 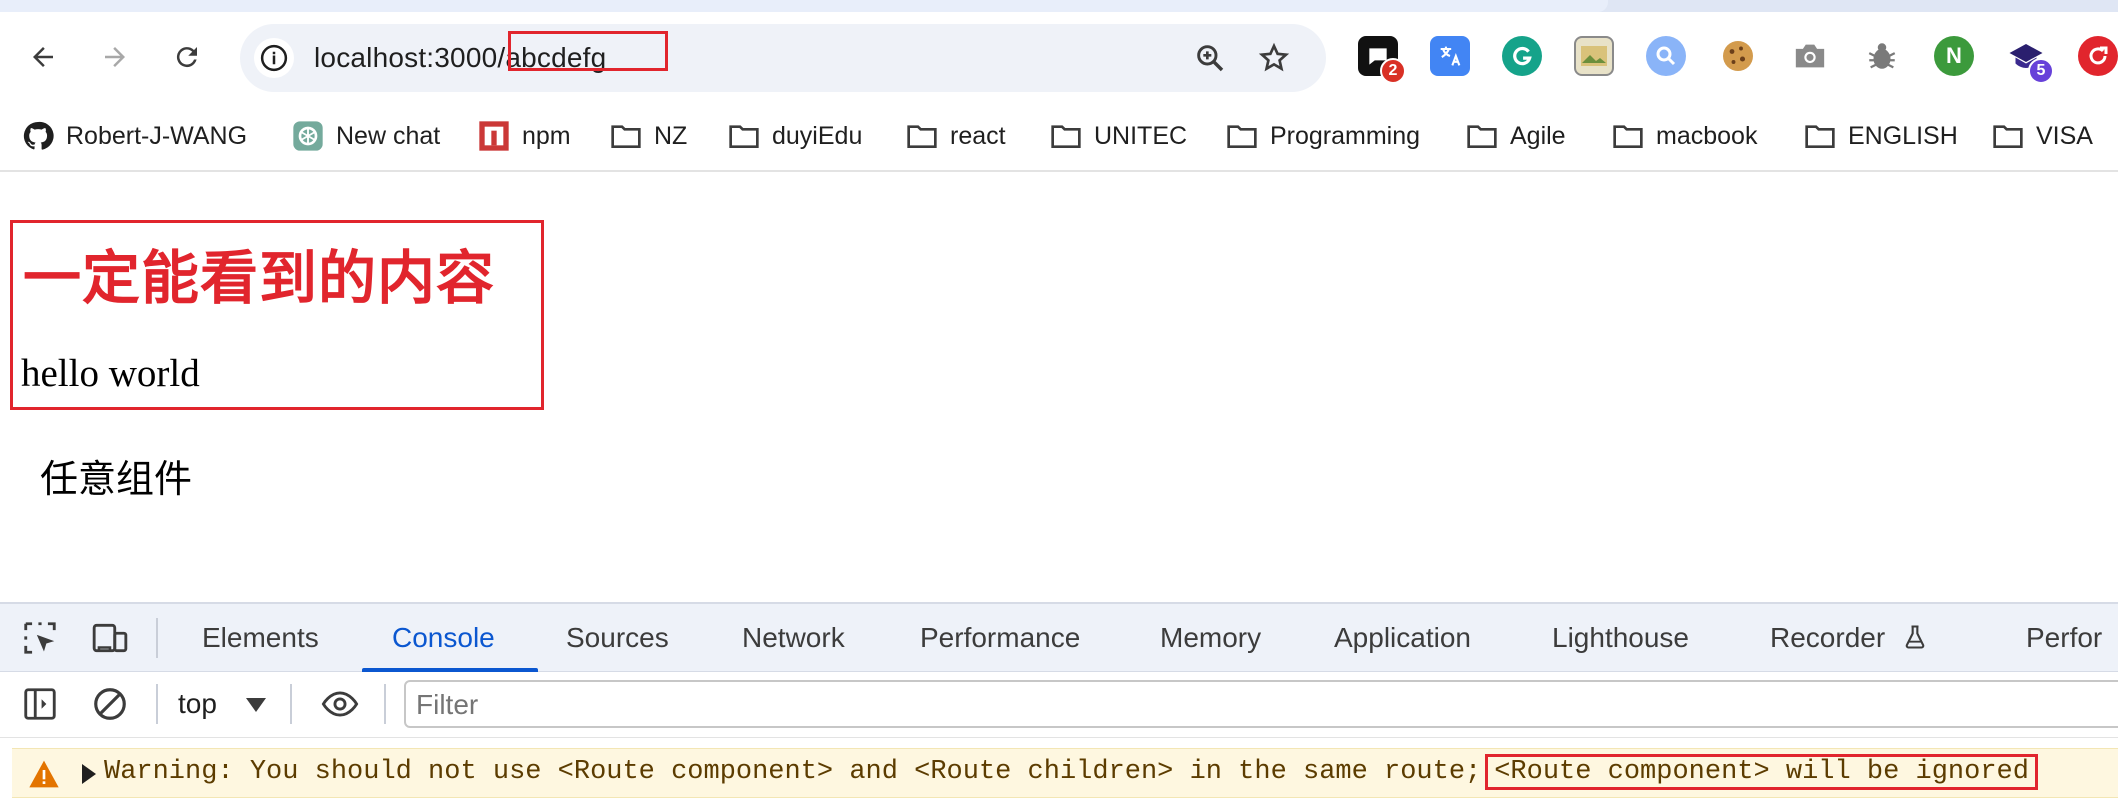 What do you see at coordinates (110, 373) in the screenshot?
I see `hello-text: hello world` at bounding box center [110, 373].